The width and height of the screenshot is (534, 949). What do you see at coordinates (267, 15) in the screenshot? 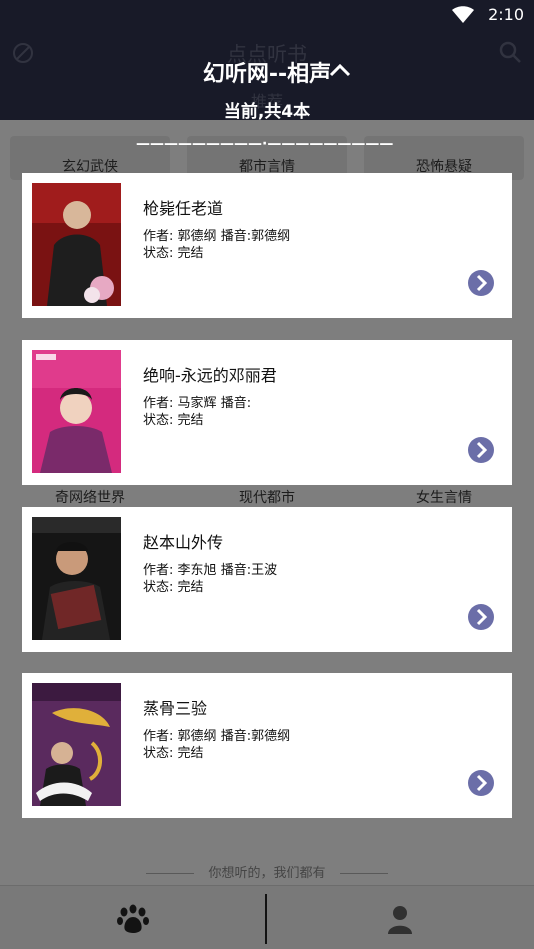
I see `status-bar: 2:10` at bounding box center [267, 15].